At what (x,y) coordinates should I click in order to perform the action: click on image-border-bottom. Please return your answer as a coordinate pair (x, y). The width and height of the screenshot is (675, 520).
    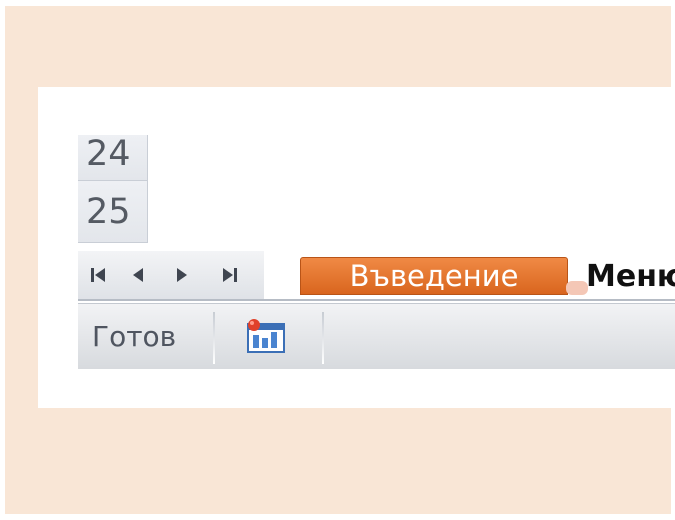
    Looking at the image, I should click on (337, 517).